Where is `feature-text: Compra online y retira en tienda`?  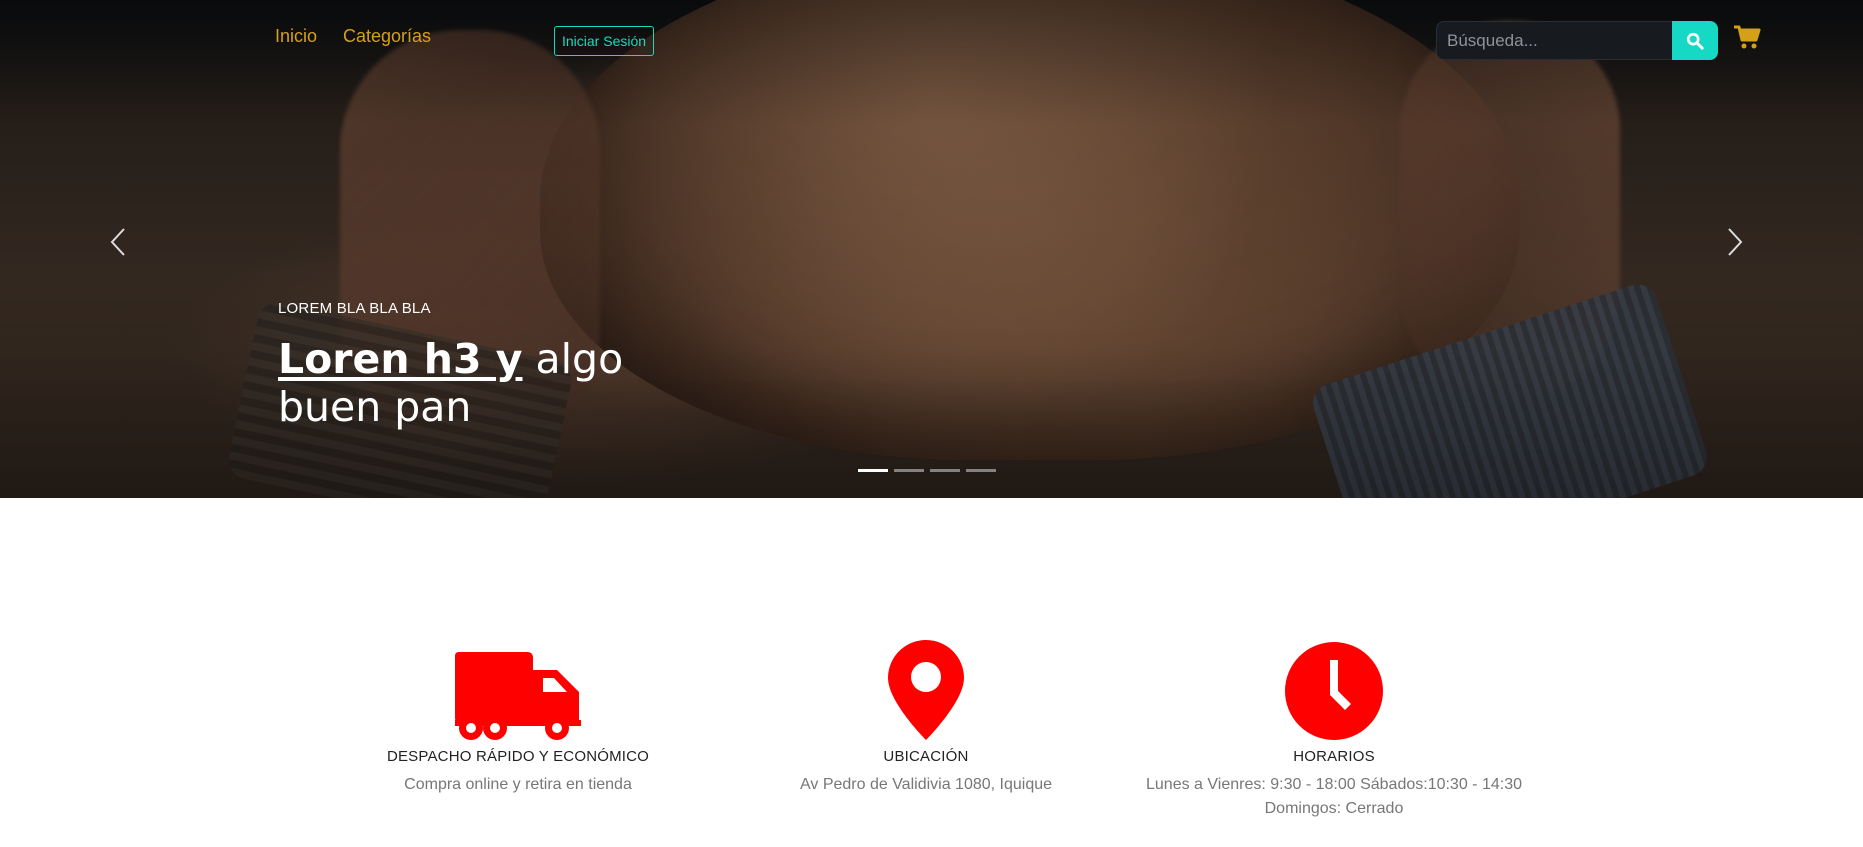 feature-text: Compra online y retira en tienda is located at coordinates (518, 784).